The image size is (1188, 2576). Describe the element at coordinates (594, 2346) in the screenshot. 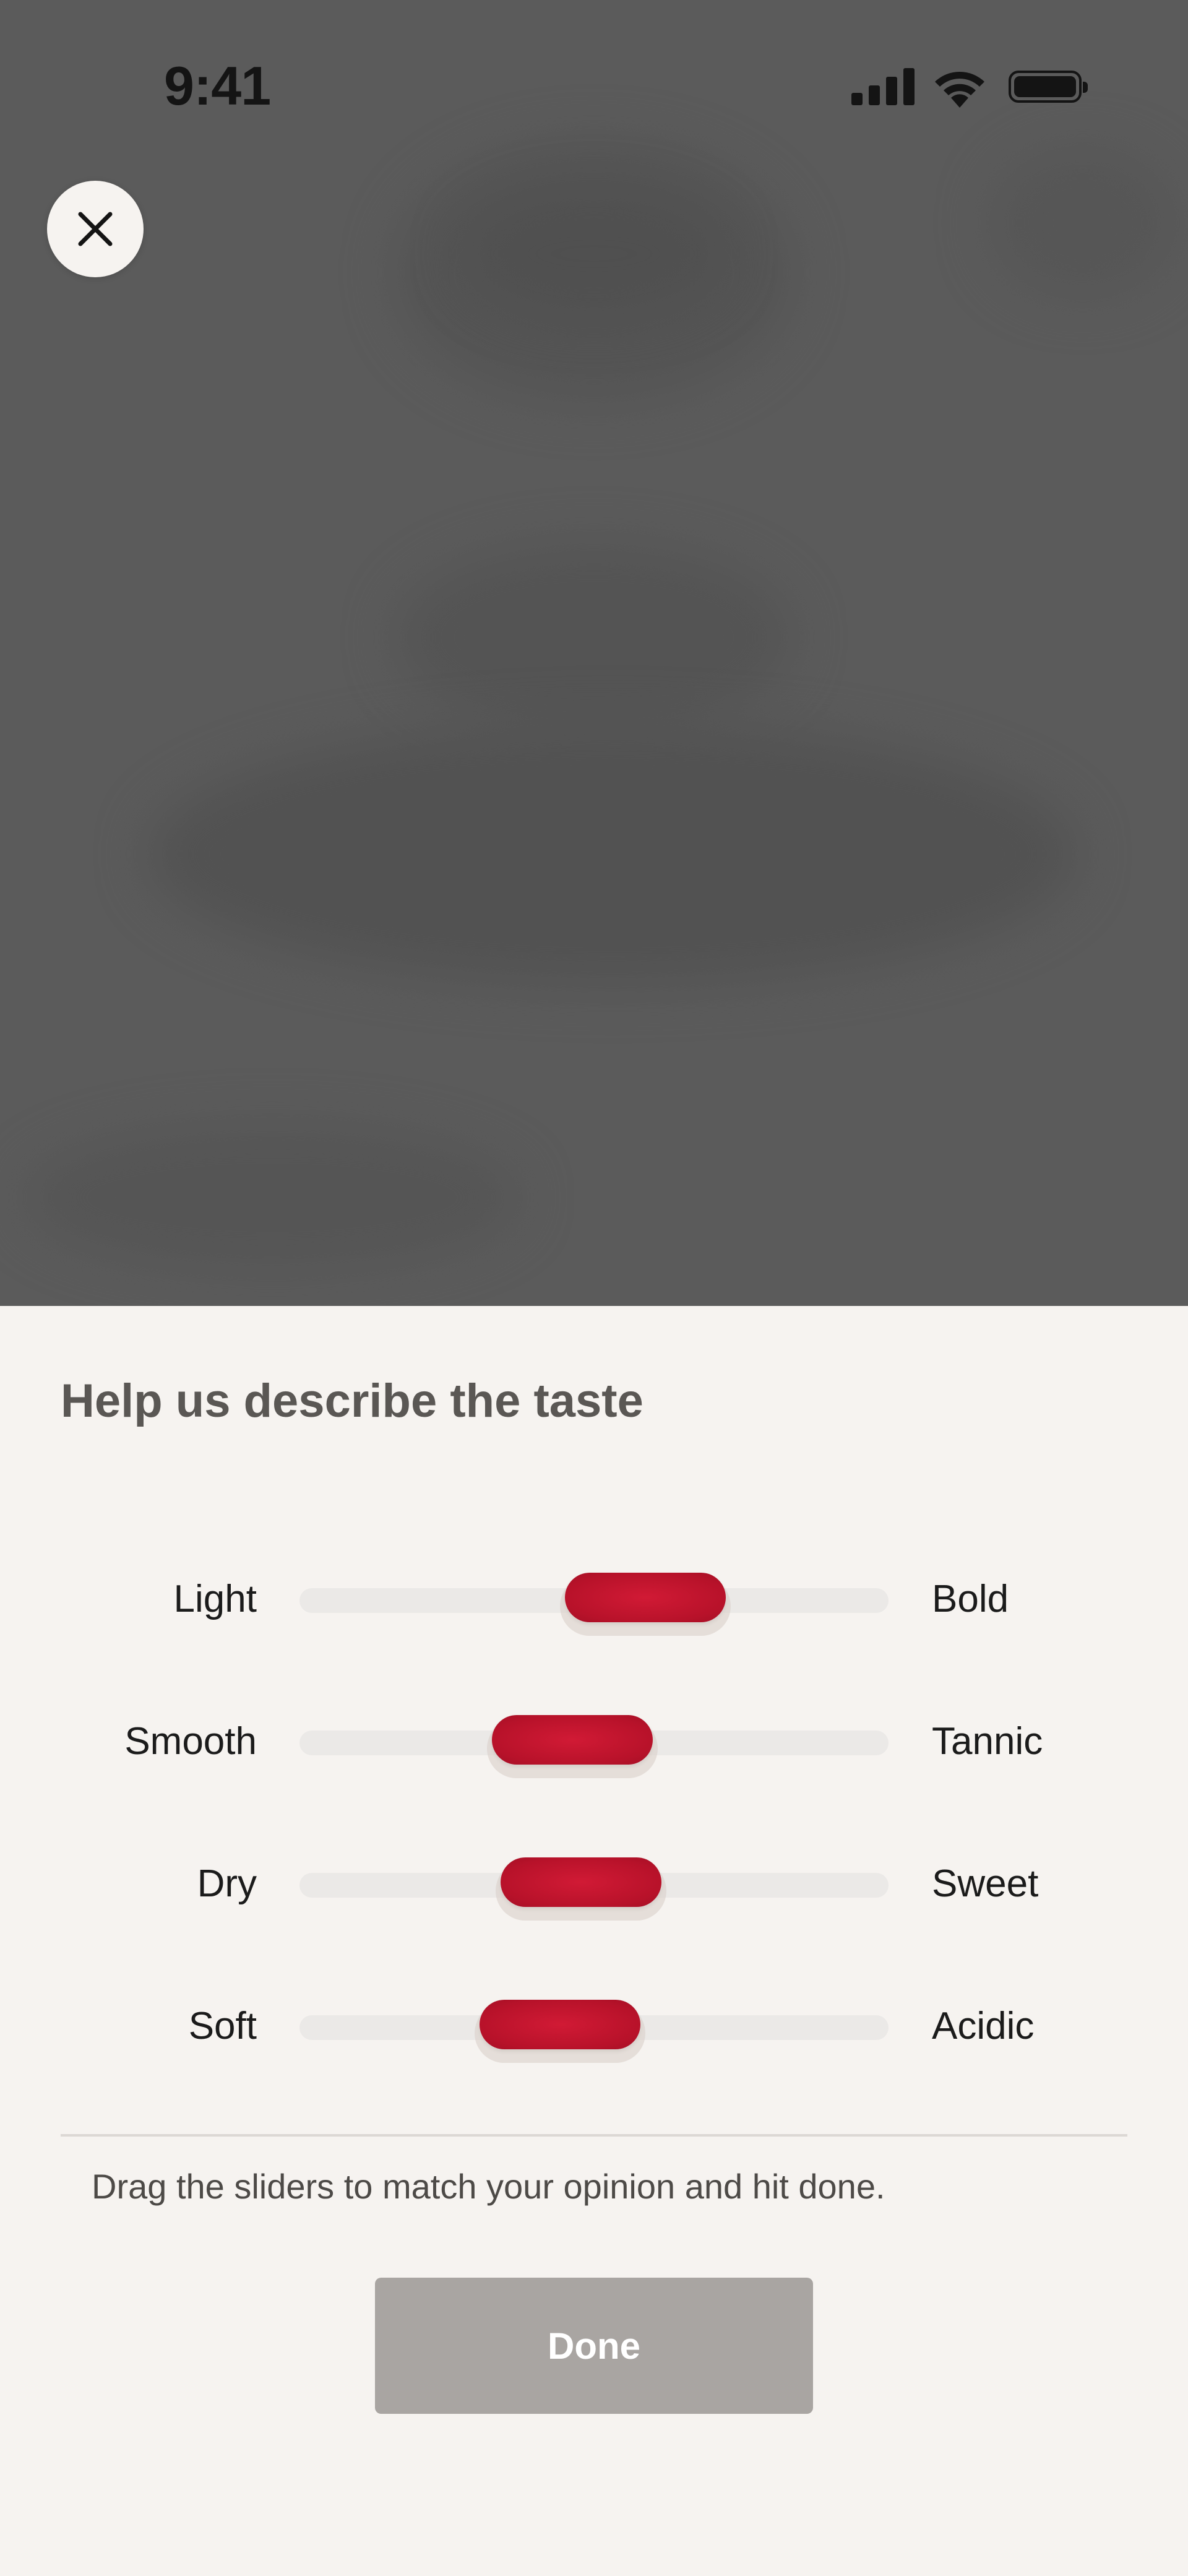

I see `done-button: Done` at that location.